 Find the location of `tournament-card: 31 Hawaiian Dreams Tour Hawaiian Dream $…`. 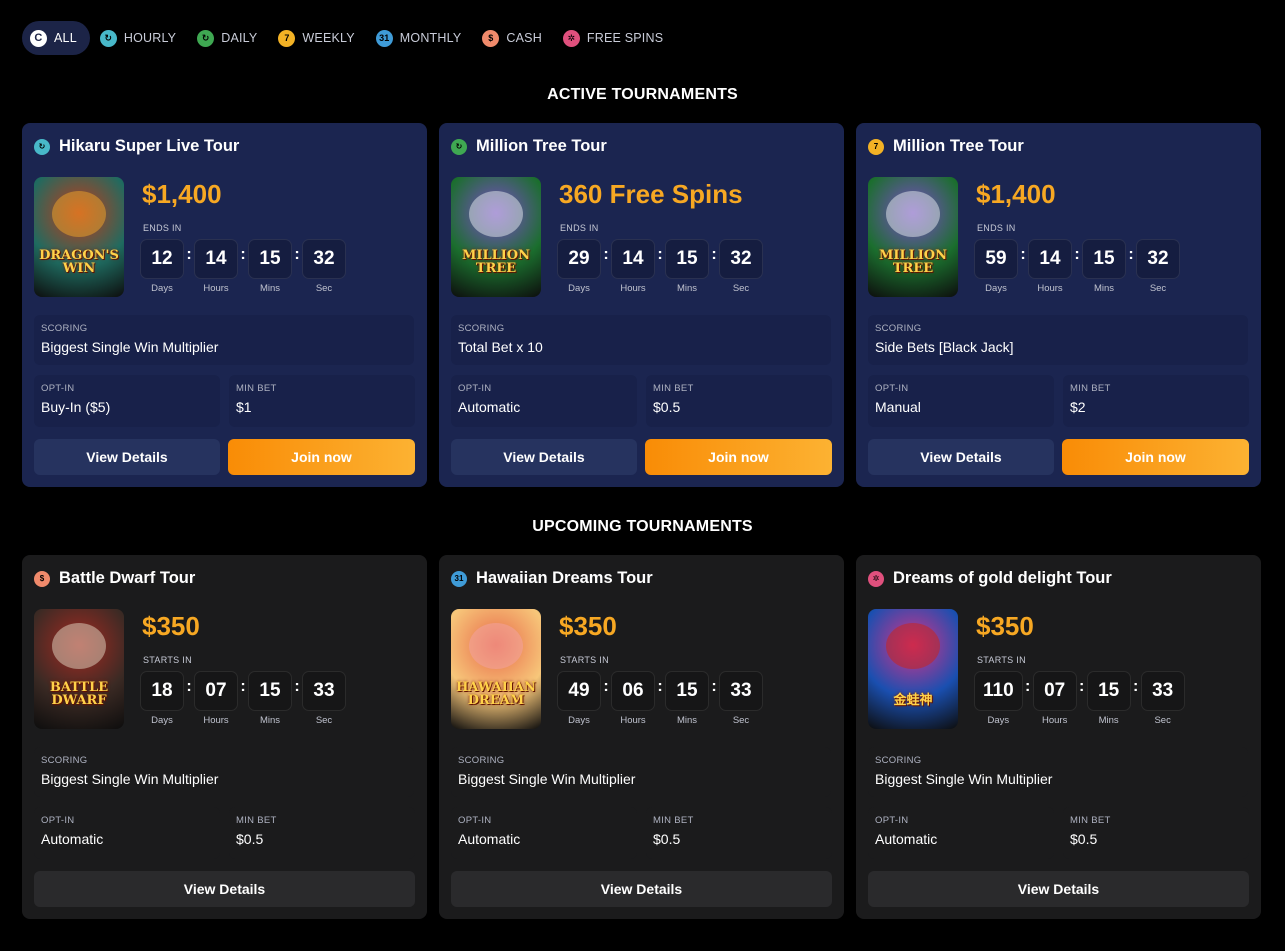

tournament-card: 31 Hawaiian Dreams Tour Hawaiian Dream $… is located at coordinates (641, 737).